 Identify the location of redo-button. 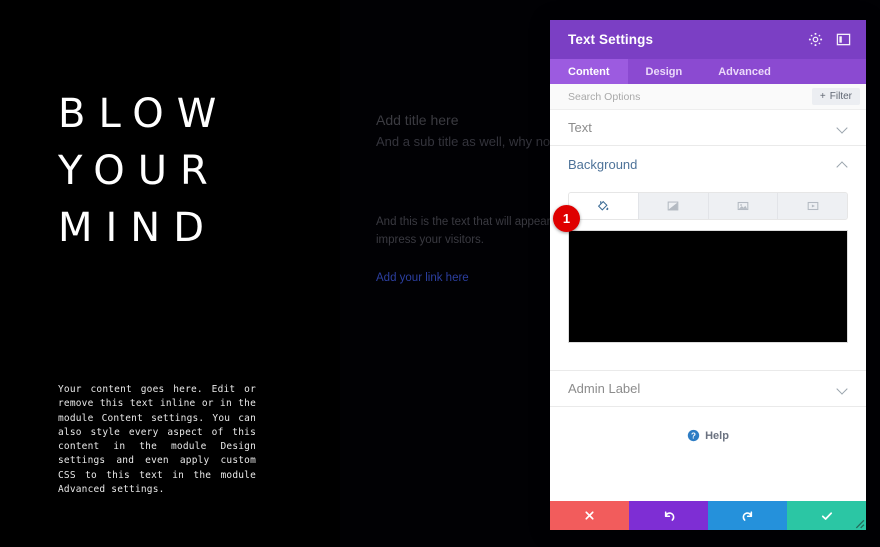
(747, 515).